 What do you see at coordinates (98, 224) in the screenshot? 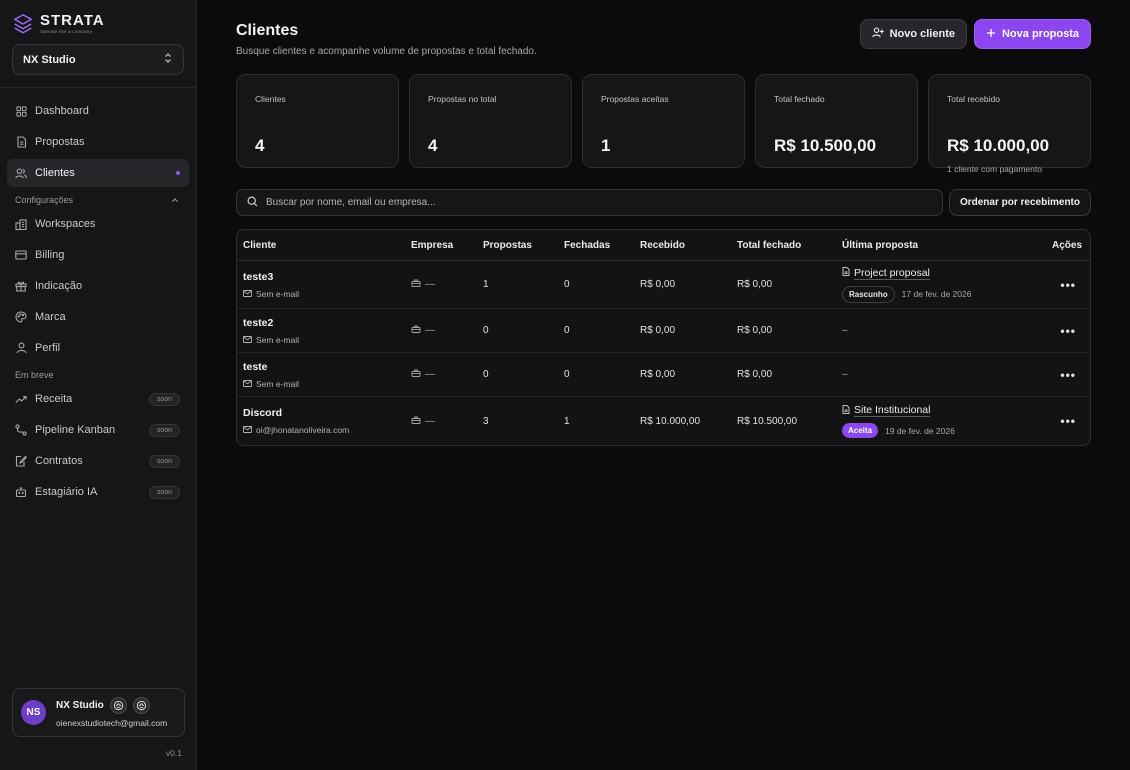
I see `sidebar-item-workspaces: Workspaces` at bounding box center [98, 224].